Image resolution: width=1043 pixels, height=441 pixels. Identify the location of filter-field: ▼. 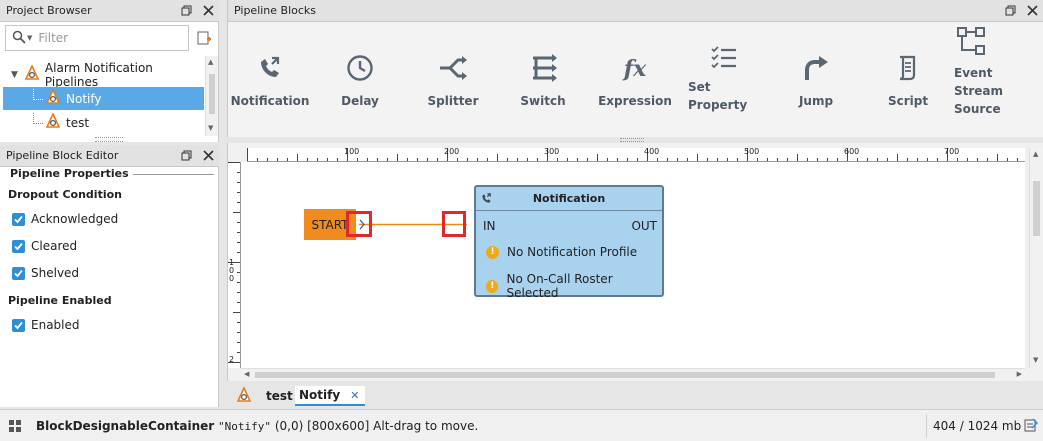
(97, 38).